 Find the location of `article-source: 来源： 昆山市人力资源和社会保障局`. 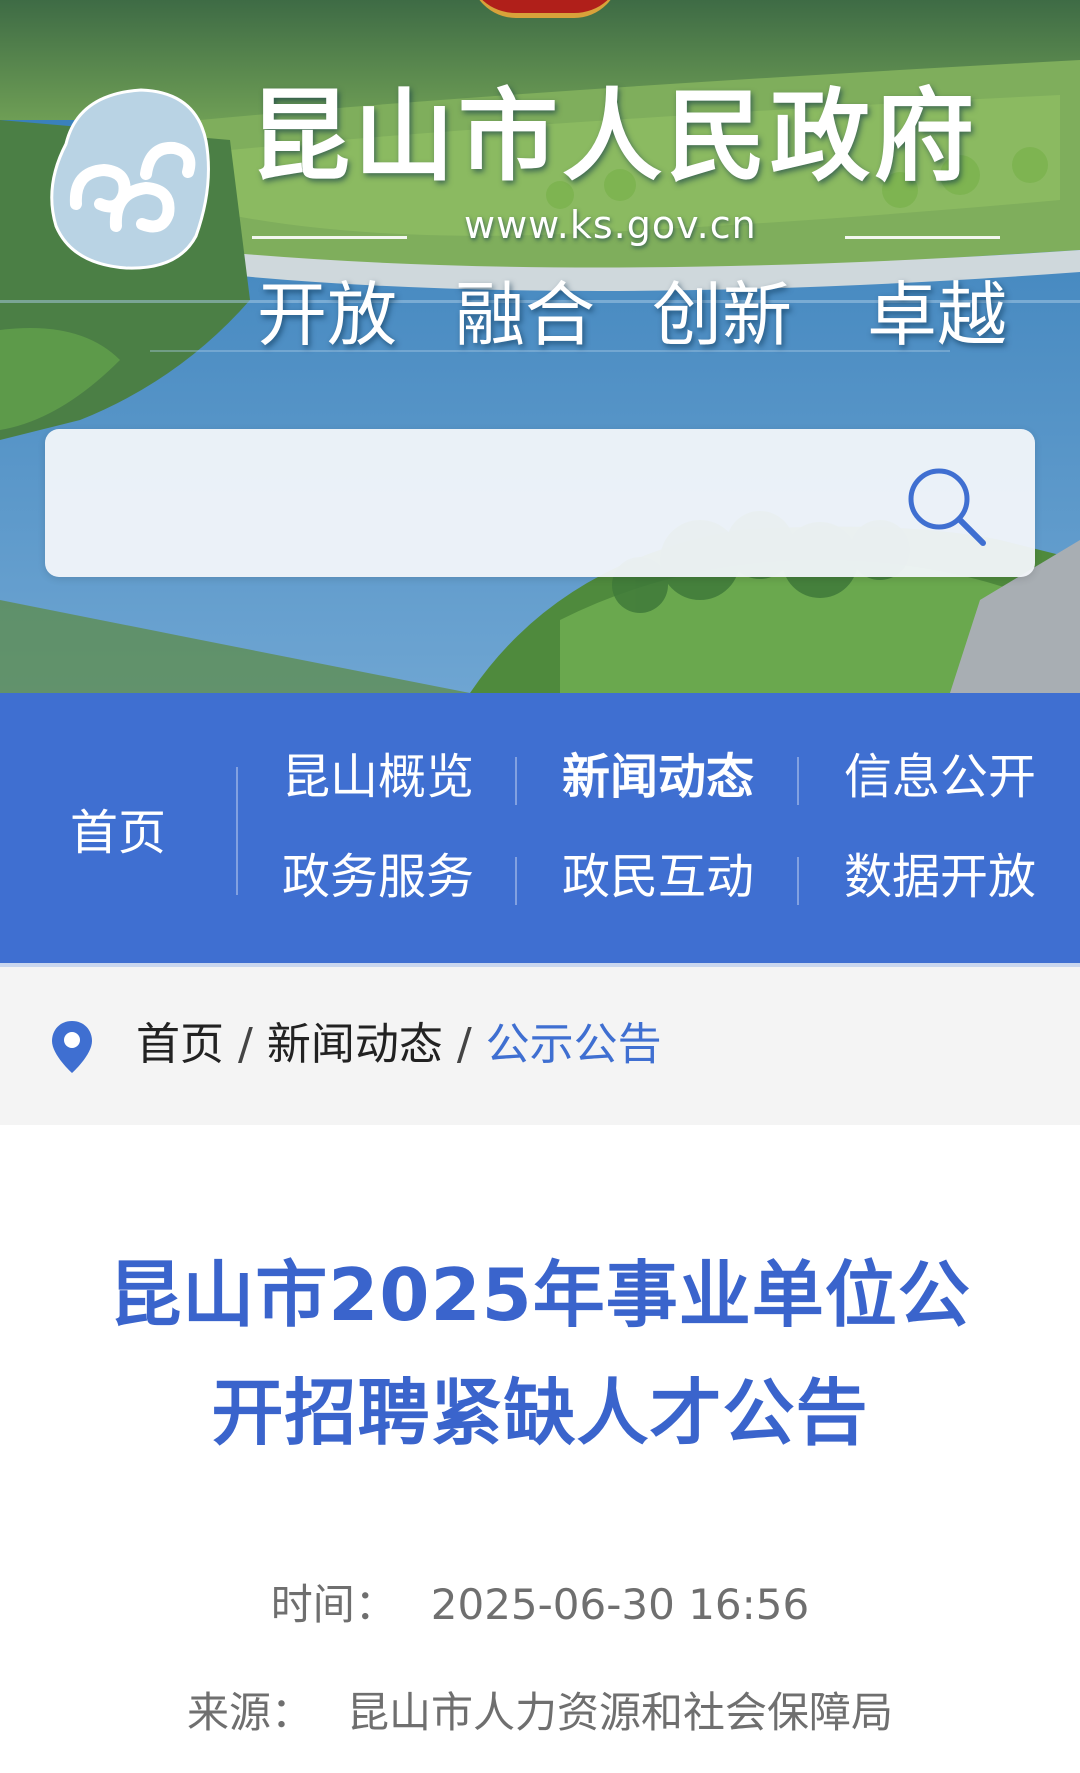

article-source: 来源： 昆山市人力资源和社会保障局 is located at coordinates (540, 1713).